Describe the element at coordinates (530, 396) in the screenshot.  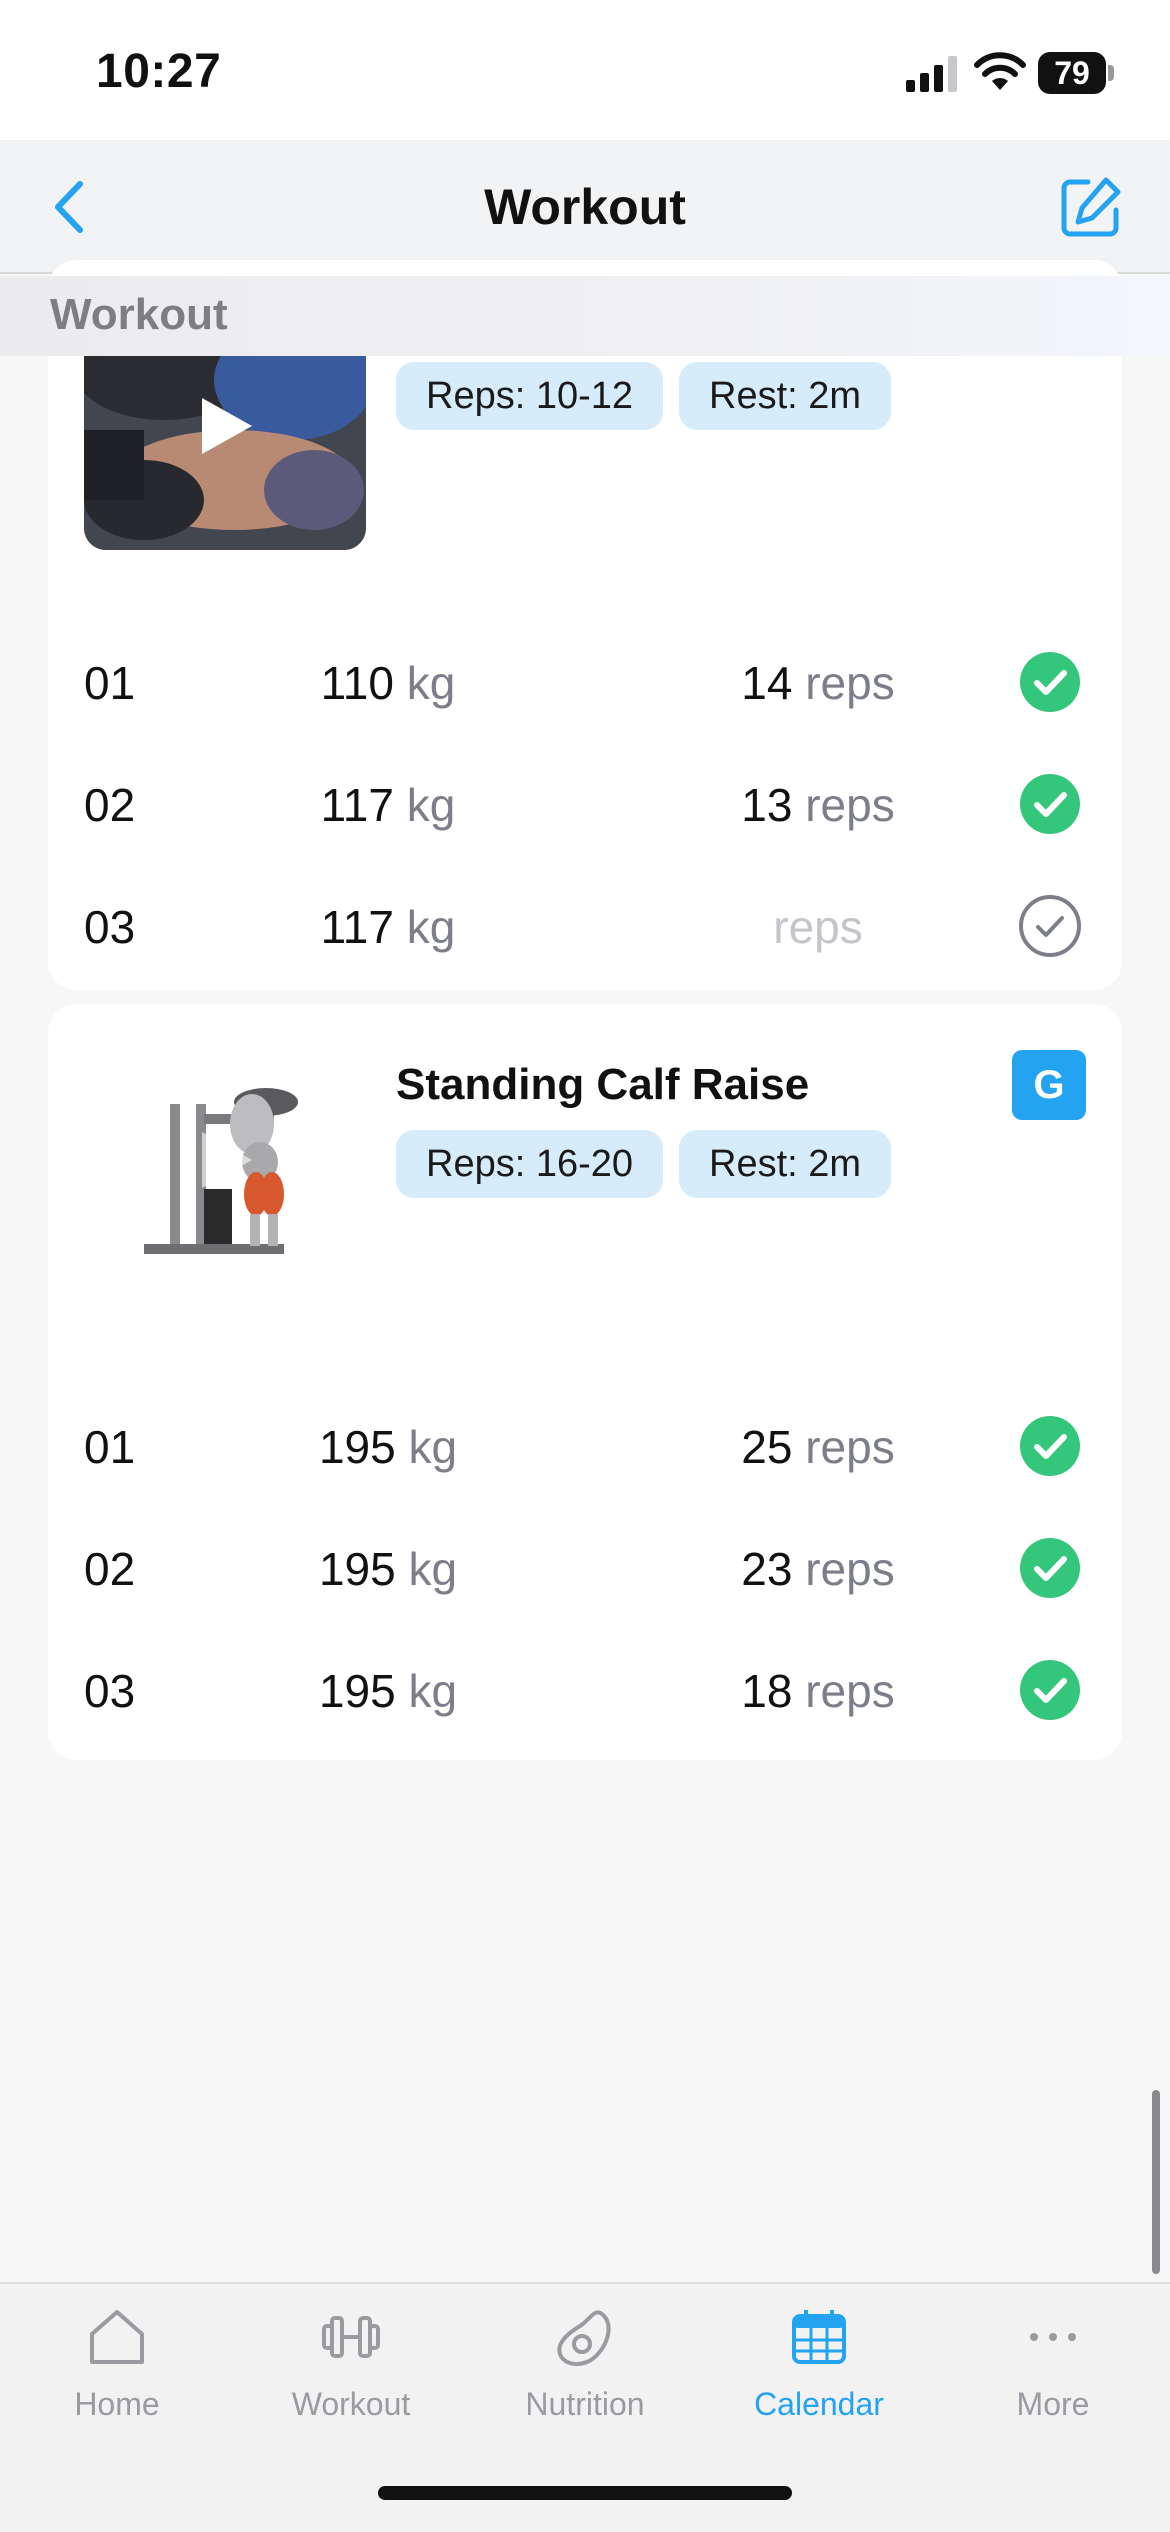
I see `reps-badge: Reps: 10-12` at that location.